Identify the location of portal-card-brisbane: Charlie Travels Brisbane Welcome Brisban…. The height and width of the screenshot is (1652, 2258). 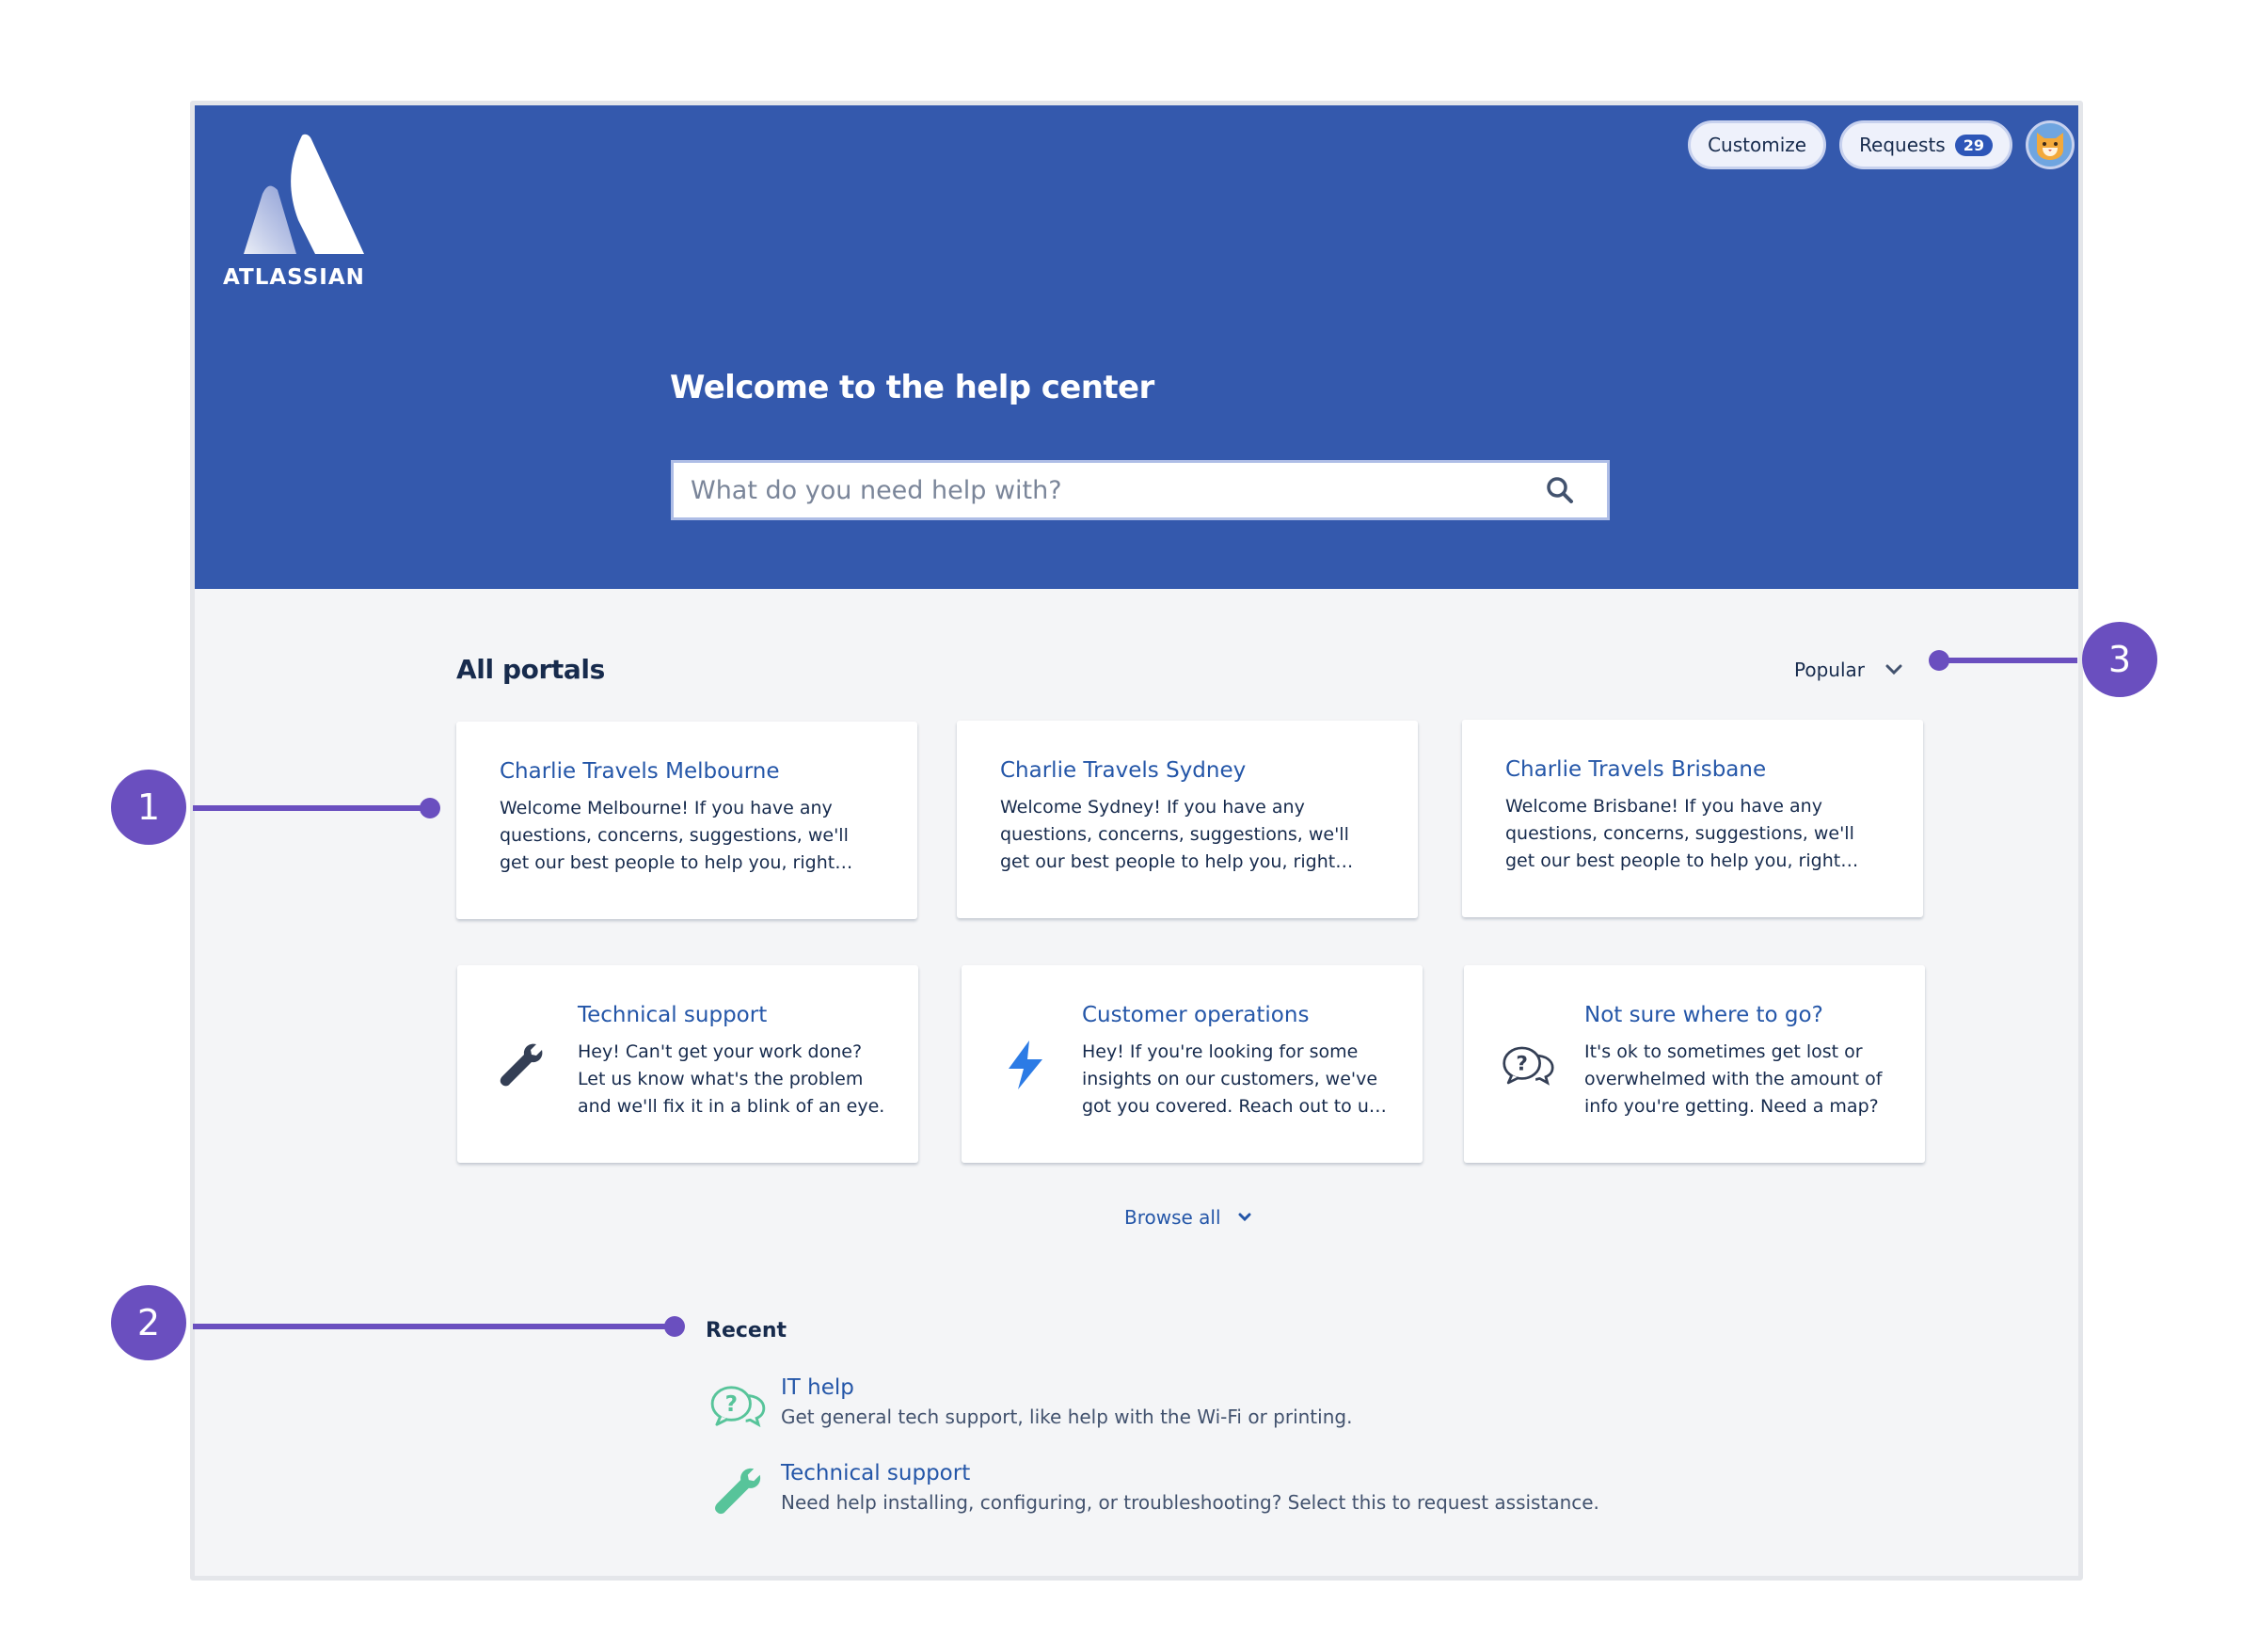
(1692, 818).